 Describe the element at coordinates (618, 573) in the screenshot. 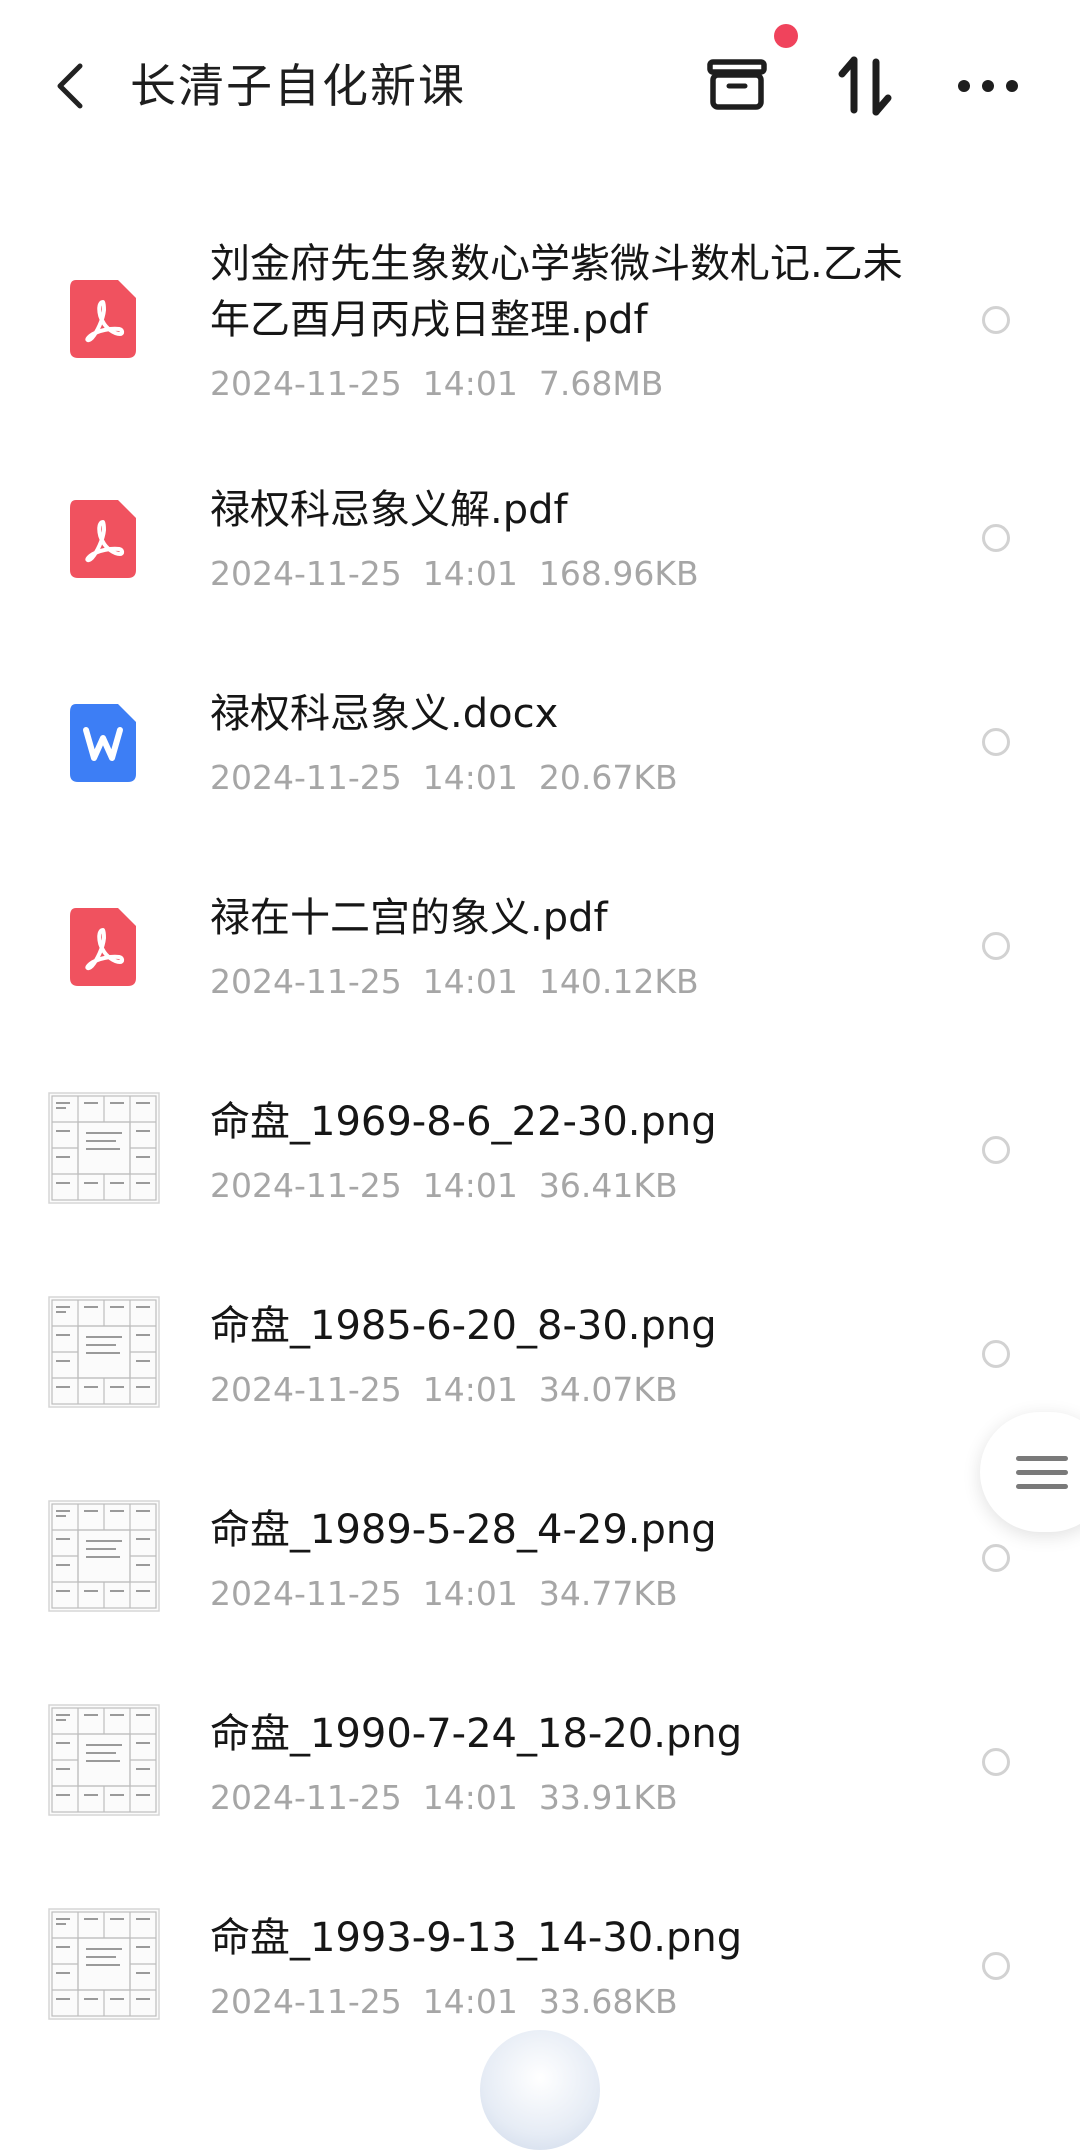

I see `file-size: 168.96KB` at that location.